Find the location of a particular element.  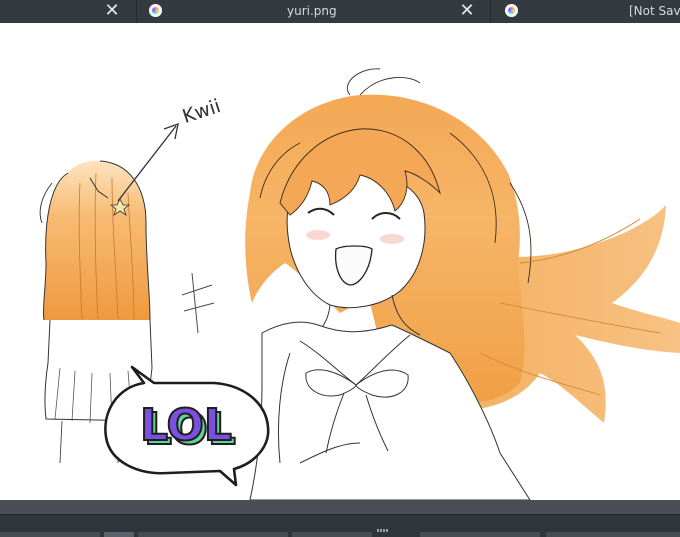

speech-bubble: LOL LOL is located at coordinates (187, 426).